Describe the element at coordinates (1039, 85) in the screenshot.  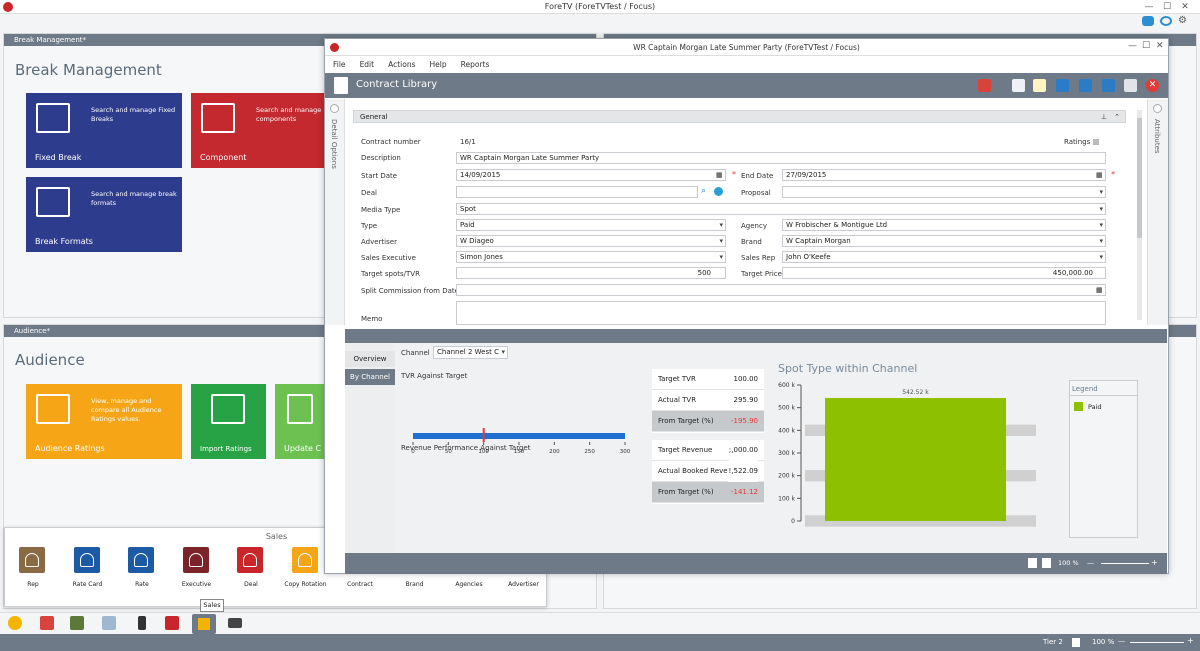
I see `new-document-icon` at that location.